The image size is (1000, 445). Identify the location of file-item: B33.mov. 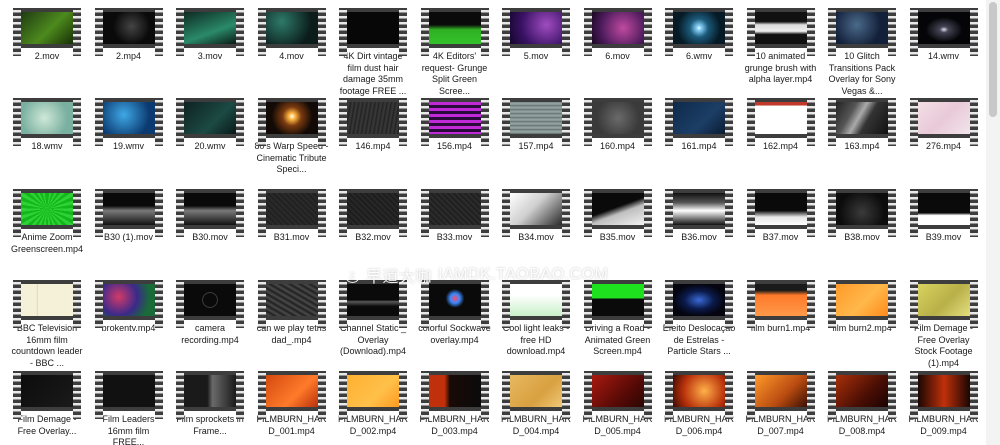
(455, 216).